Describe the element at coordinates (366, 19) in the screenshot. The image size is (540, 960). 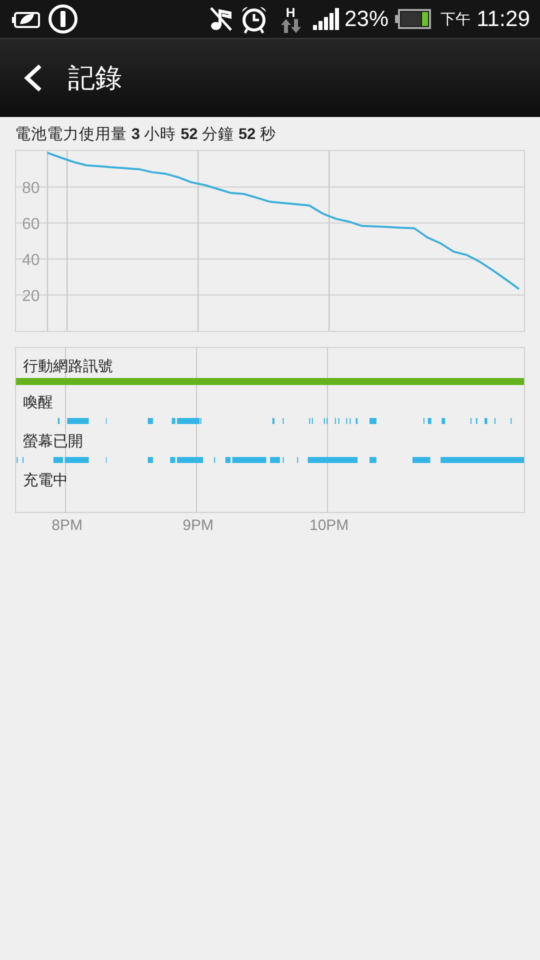
I see `battery-percent: 23%` at that location.